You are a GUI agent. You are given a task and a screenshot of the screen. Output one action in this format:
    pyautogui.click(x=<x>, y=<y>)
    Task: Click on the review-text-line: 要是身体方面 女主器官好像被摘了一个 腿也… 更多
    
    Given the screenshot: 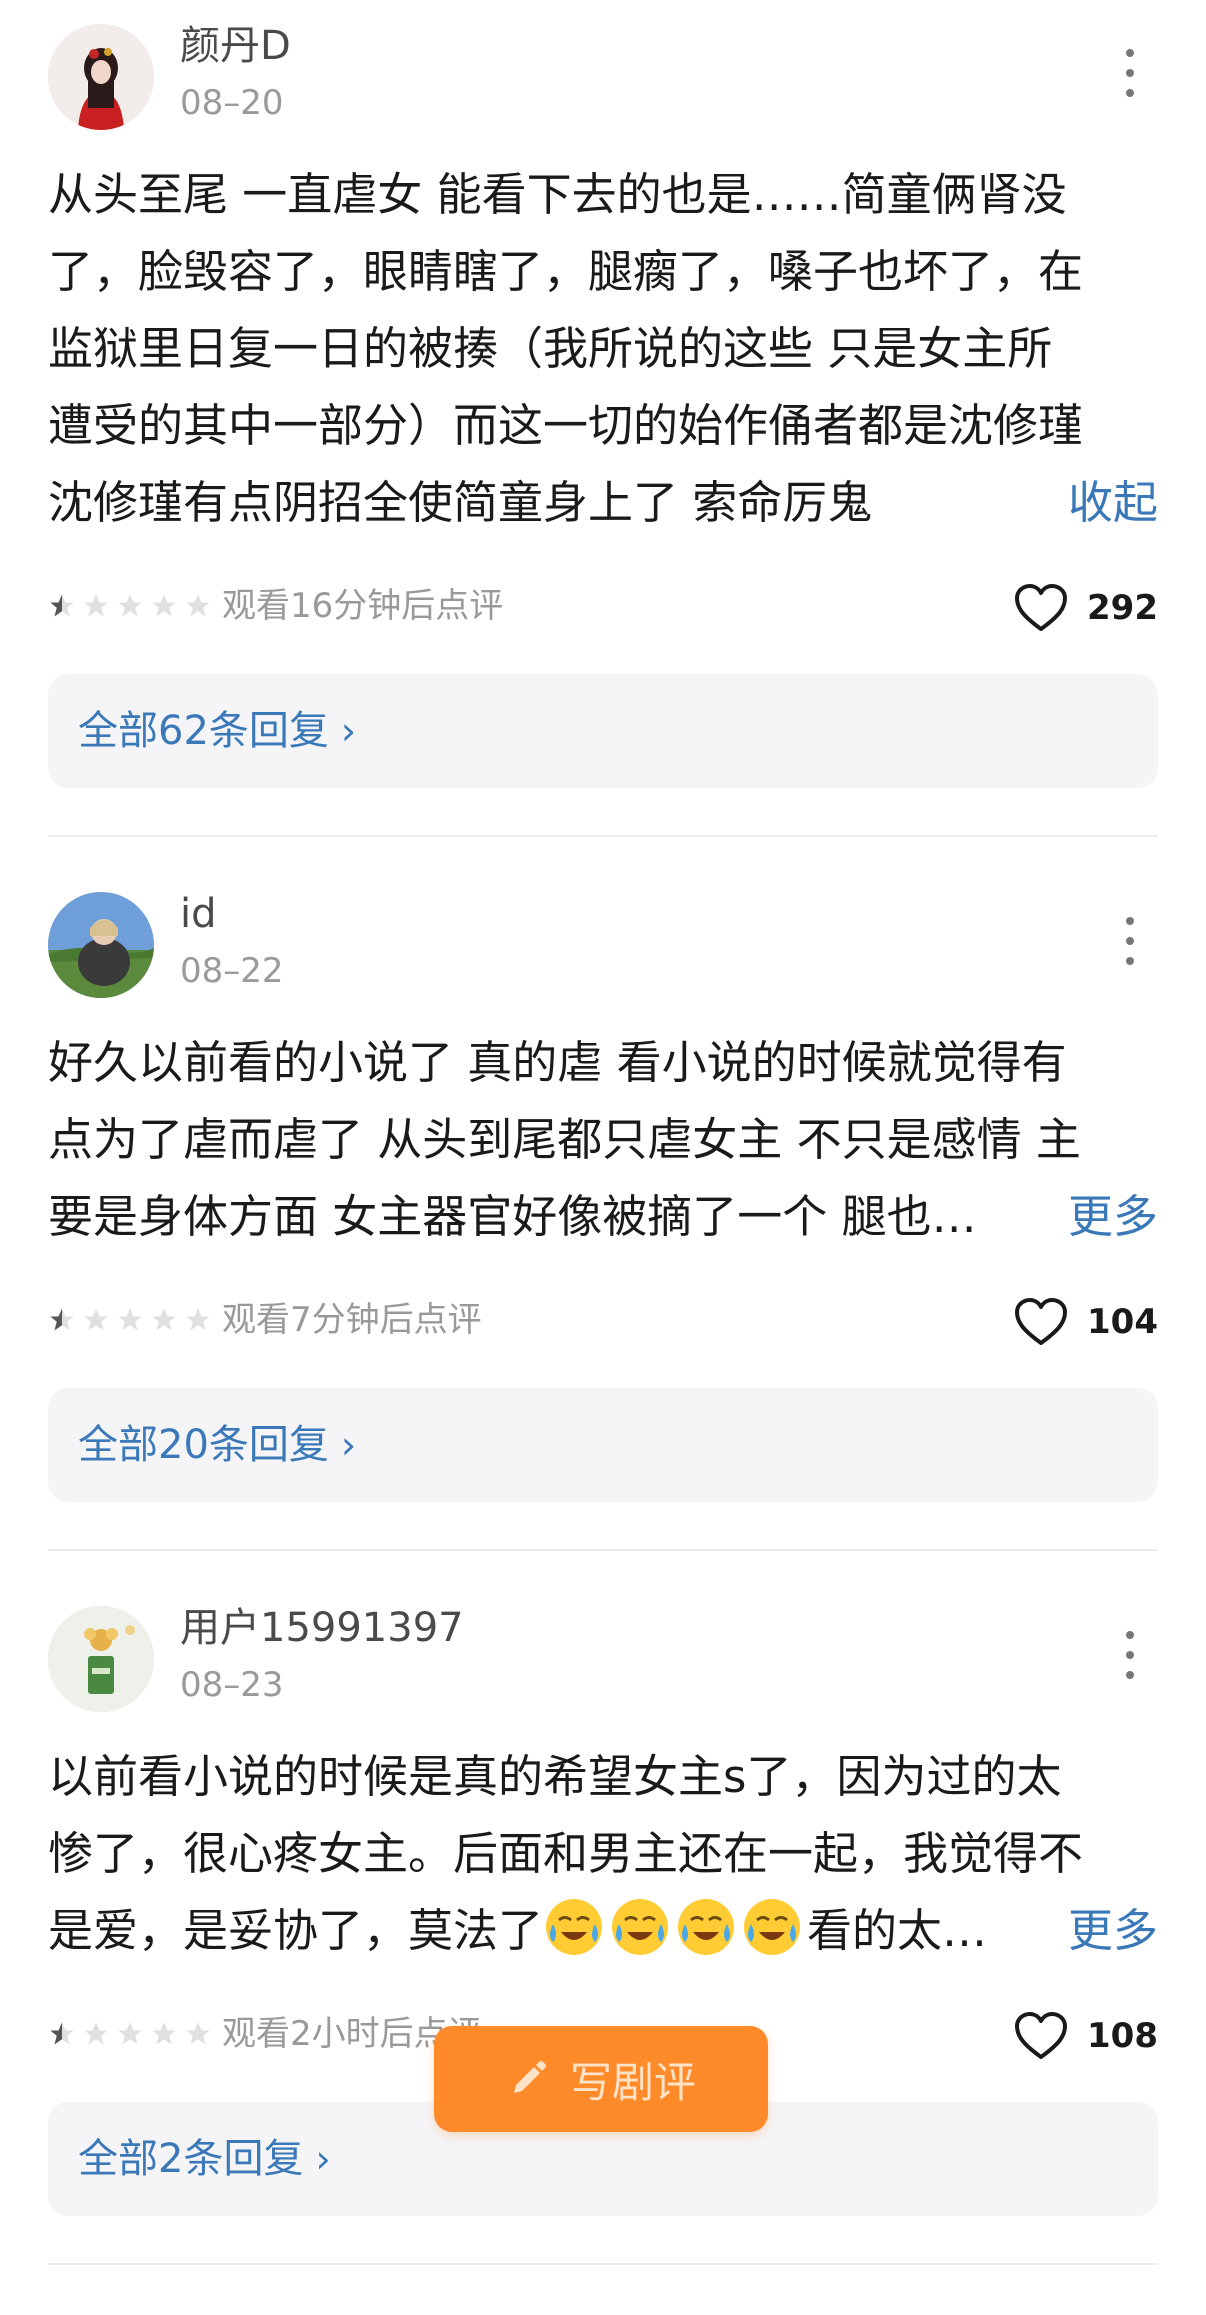 What is the action you would take?
    pyautogui.click(x=603, y=1216)
    